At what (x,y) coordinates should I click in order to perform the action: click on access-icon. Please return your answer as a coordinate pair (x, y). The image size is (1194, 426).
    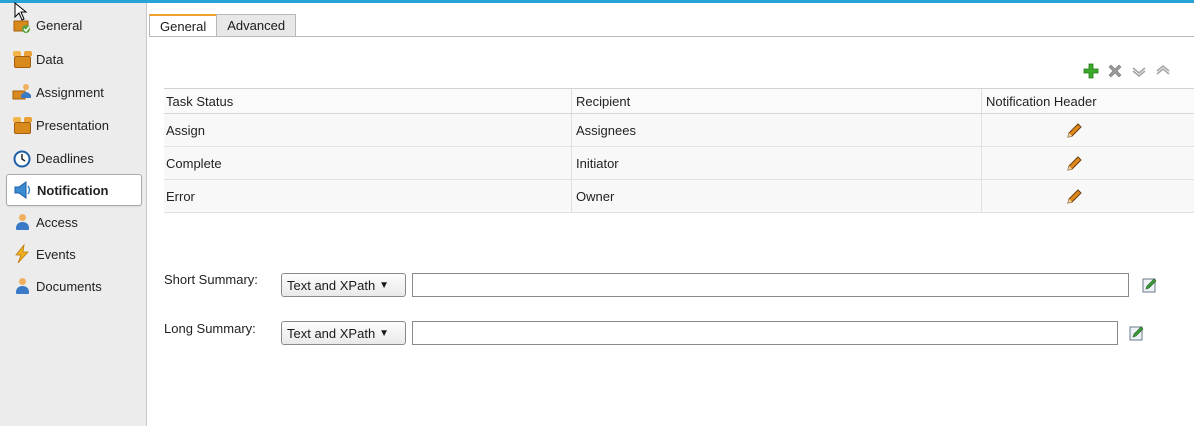
    Looking at the image, I should click on (22, 222).